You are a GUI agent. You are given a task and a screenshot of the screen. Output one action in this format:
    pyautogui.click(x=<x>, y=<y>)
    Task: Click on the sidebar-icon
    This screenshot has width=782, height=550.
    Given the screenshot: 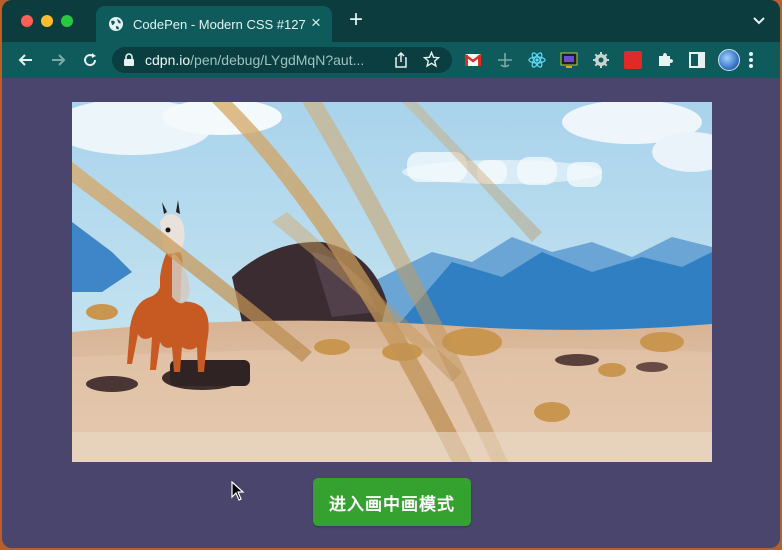 What is the action you would take?
    pyautogui.click(x=697, y=60)
    